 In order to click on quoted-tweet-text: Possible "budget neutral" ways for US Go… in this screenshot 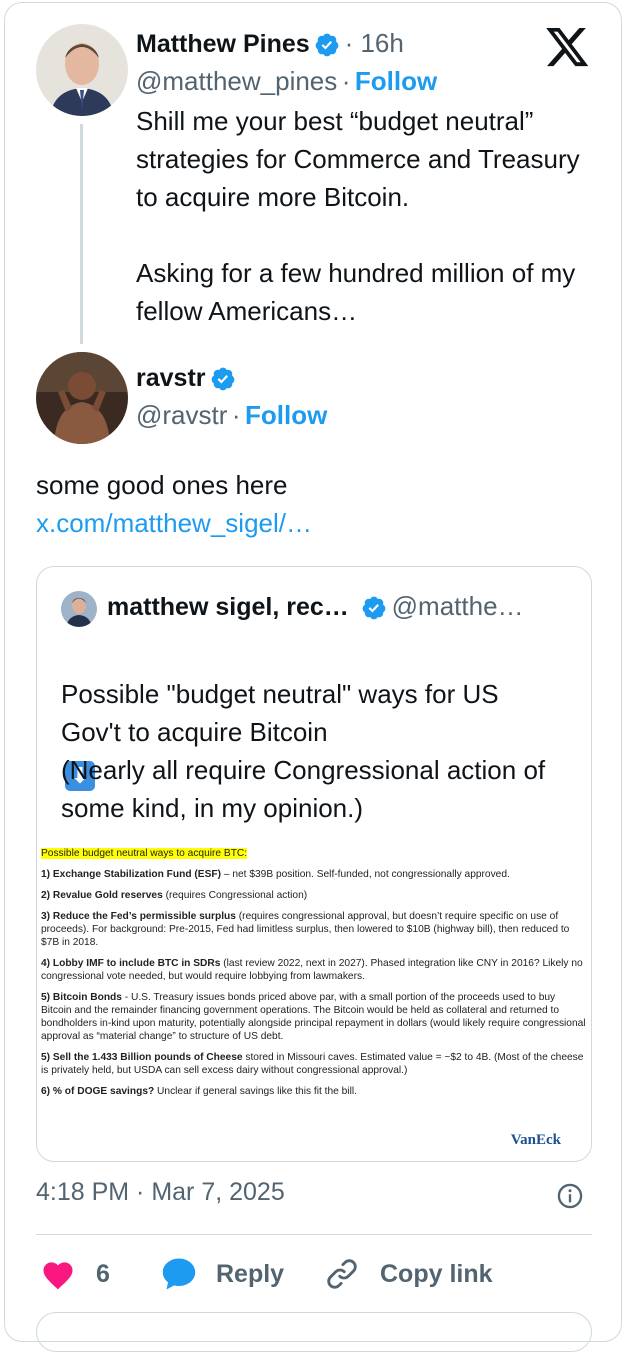, I will do `click(280, 713)`.